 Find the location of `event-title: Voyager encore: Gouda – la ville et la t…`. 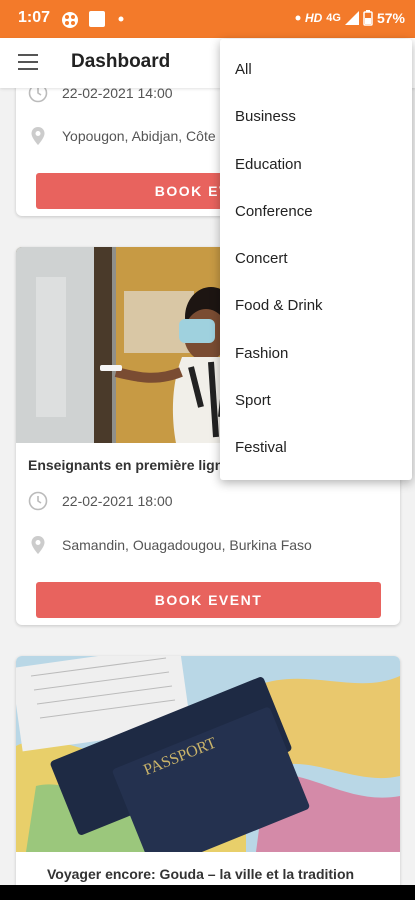

event-title: Voyager encore: Gouda – la ville et la t… is located at coordinates (201, 874).